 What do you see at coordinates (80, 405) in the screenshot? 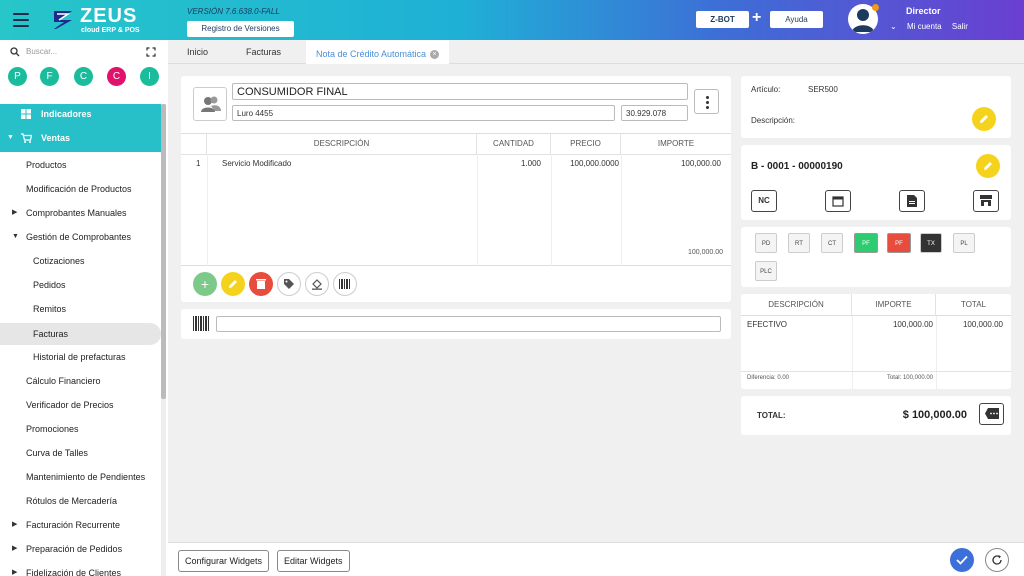
I see `sidebar-item-verificador-precios: Verificador de Precios` at bounding box center [80, 405].